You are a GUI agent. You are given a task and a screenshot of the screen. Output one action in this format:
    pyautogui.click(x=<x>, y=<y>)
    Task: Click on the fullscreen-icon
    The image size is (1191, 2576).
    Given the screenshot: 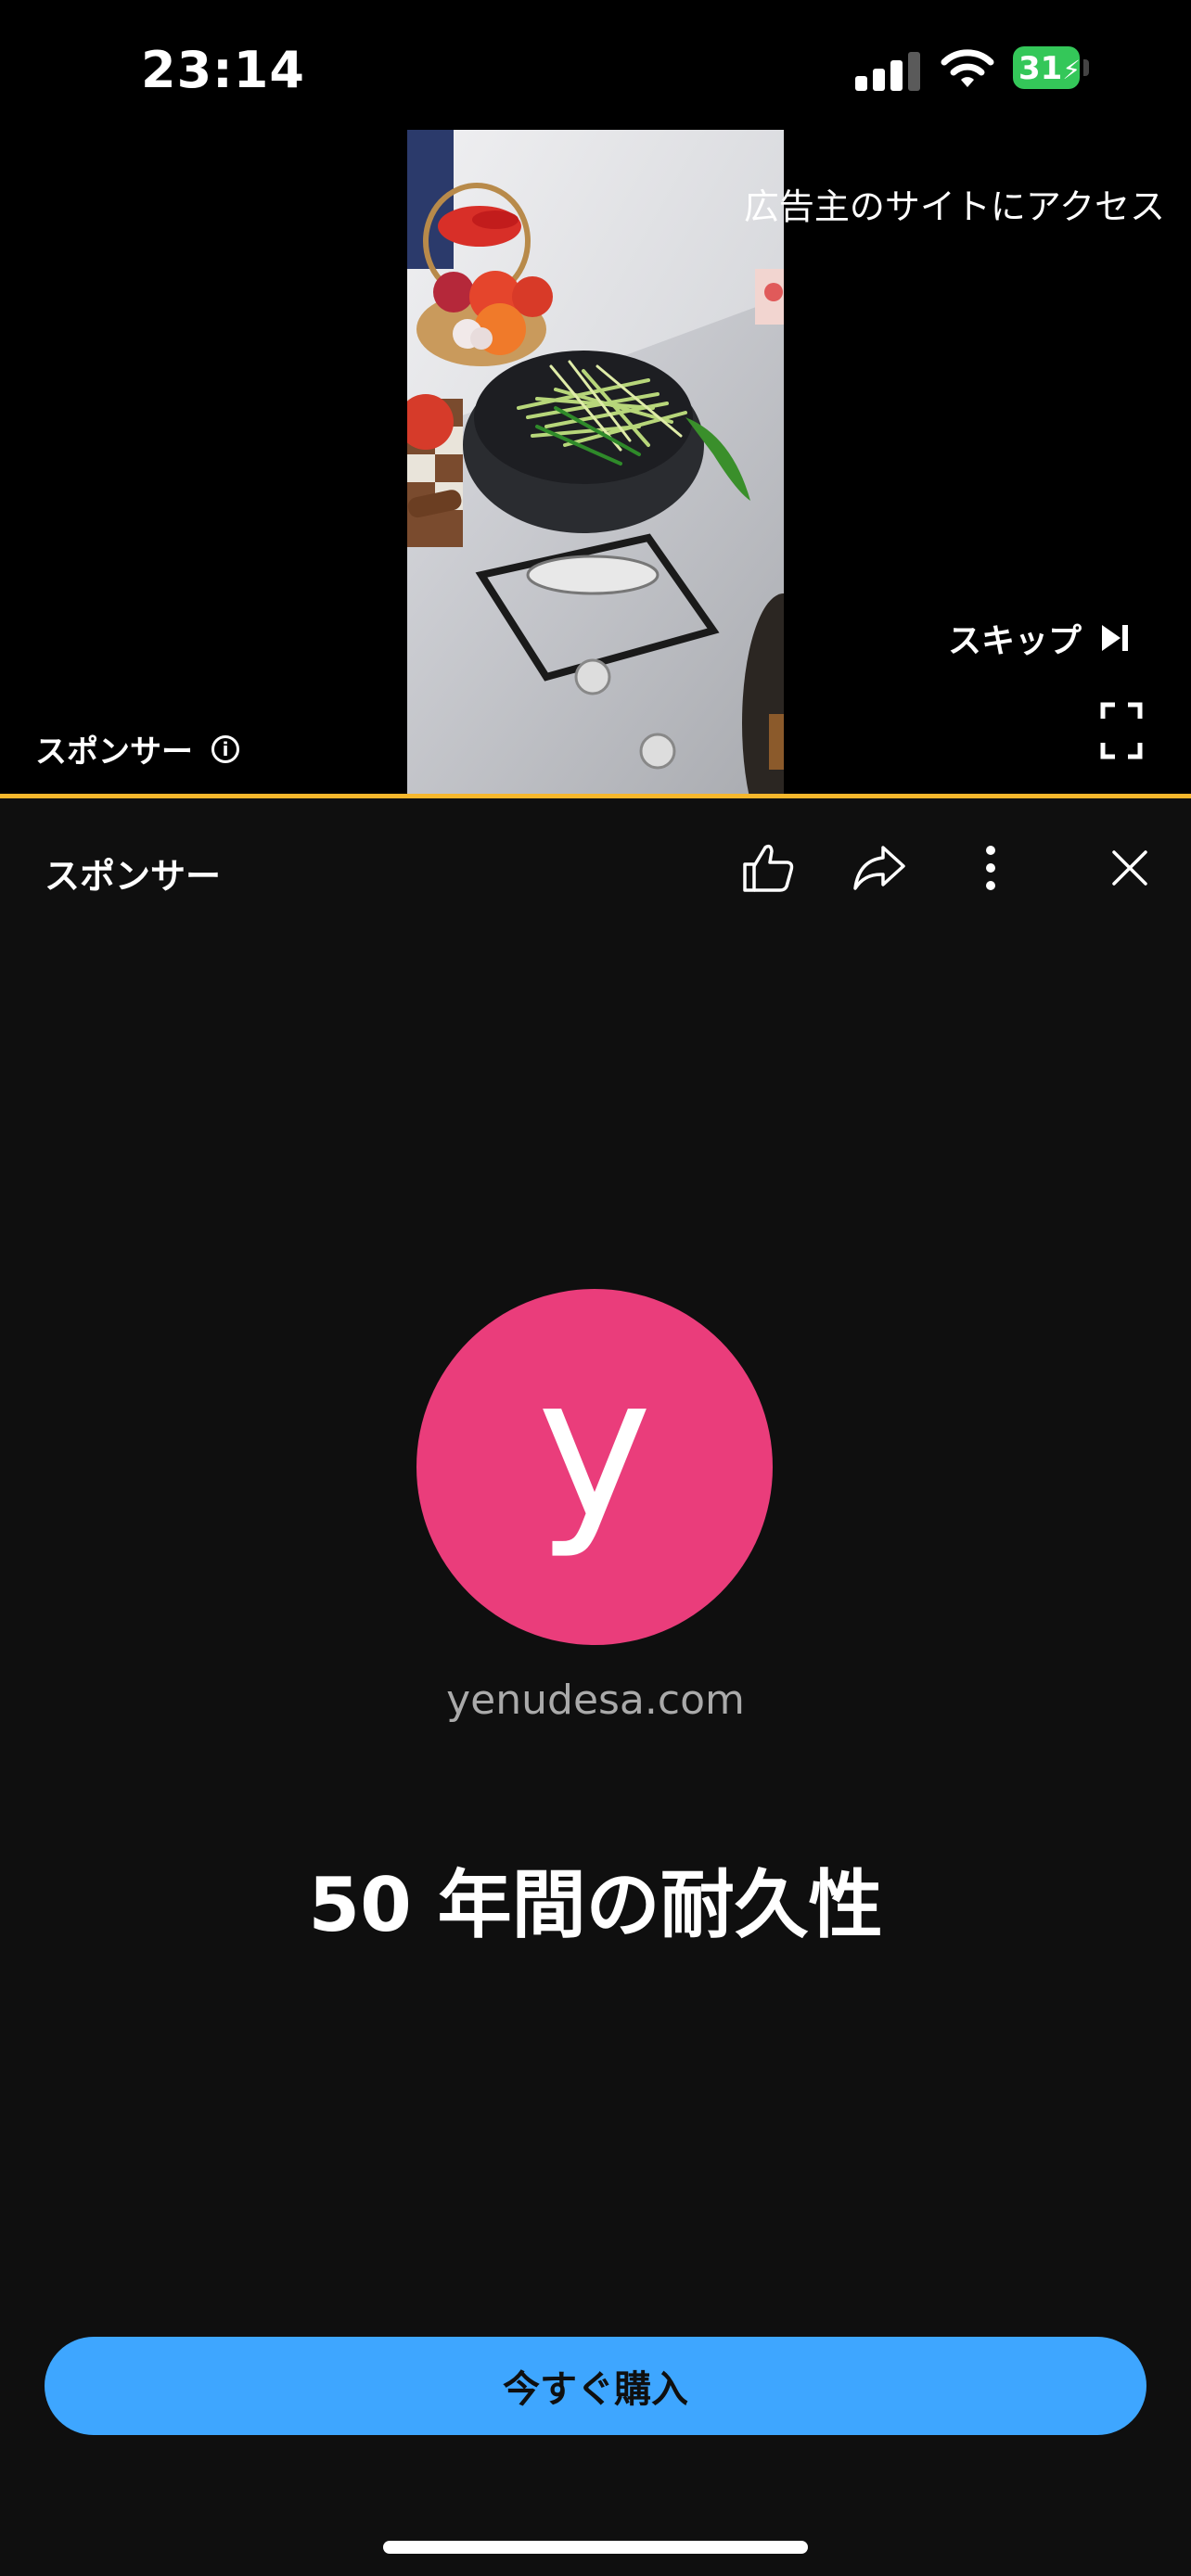 What is the action you would take?
    pyautogui.click(x=1121, y=730)
    